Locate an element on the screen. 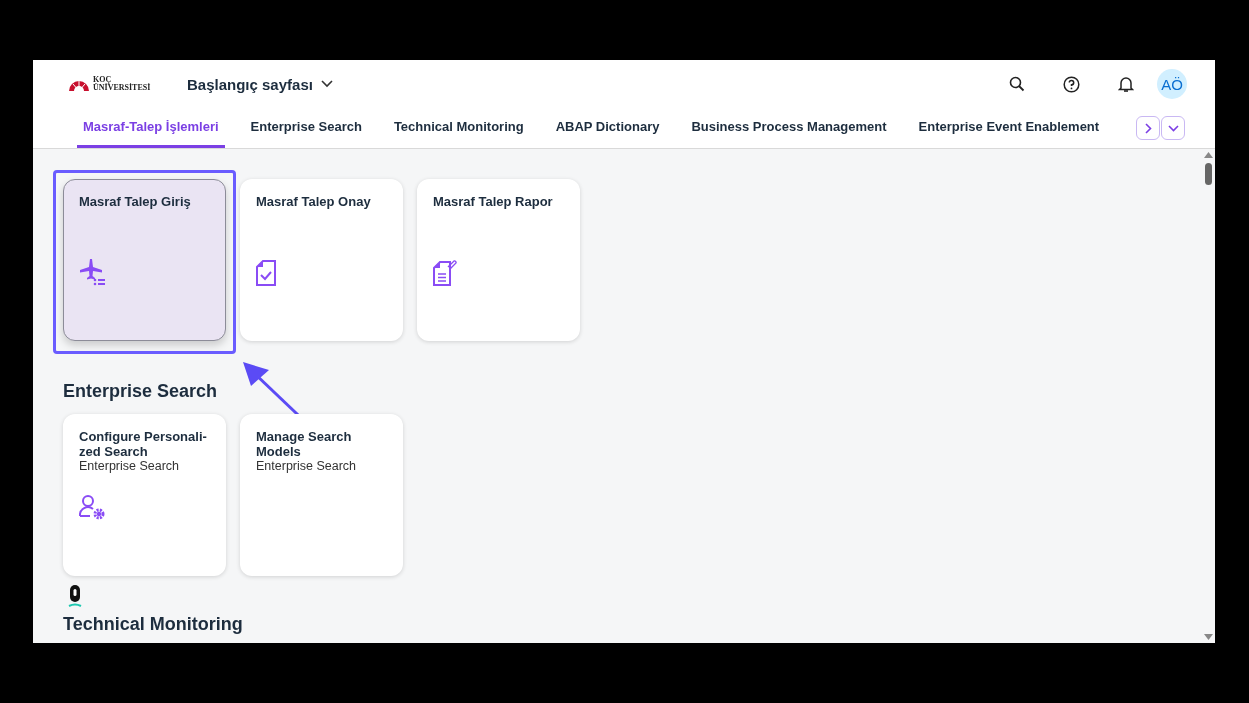  tab: Enterprise Search is located at coordinates (306, 128).